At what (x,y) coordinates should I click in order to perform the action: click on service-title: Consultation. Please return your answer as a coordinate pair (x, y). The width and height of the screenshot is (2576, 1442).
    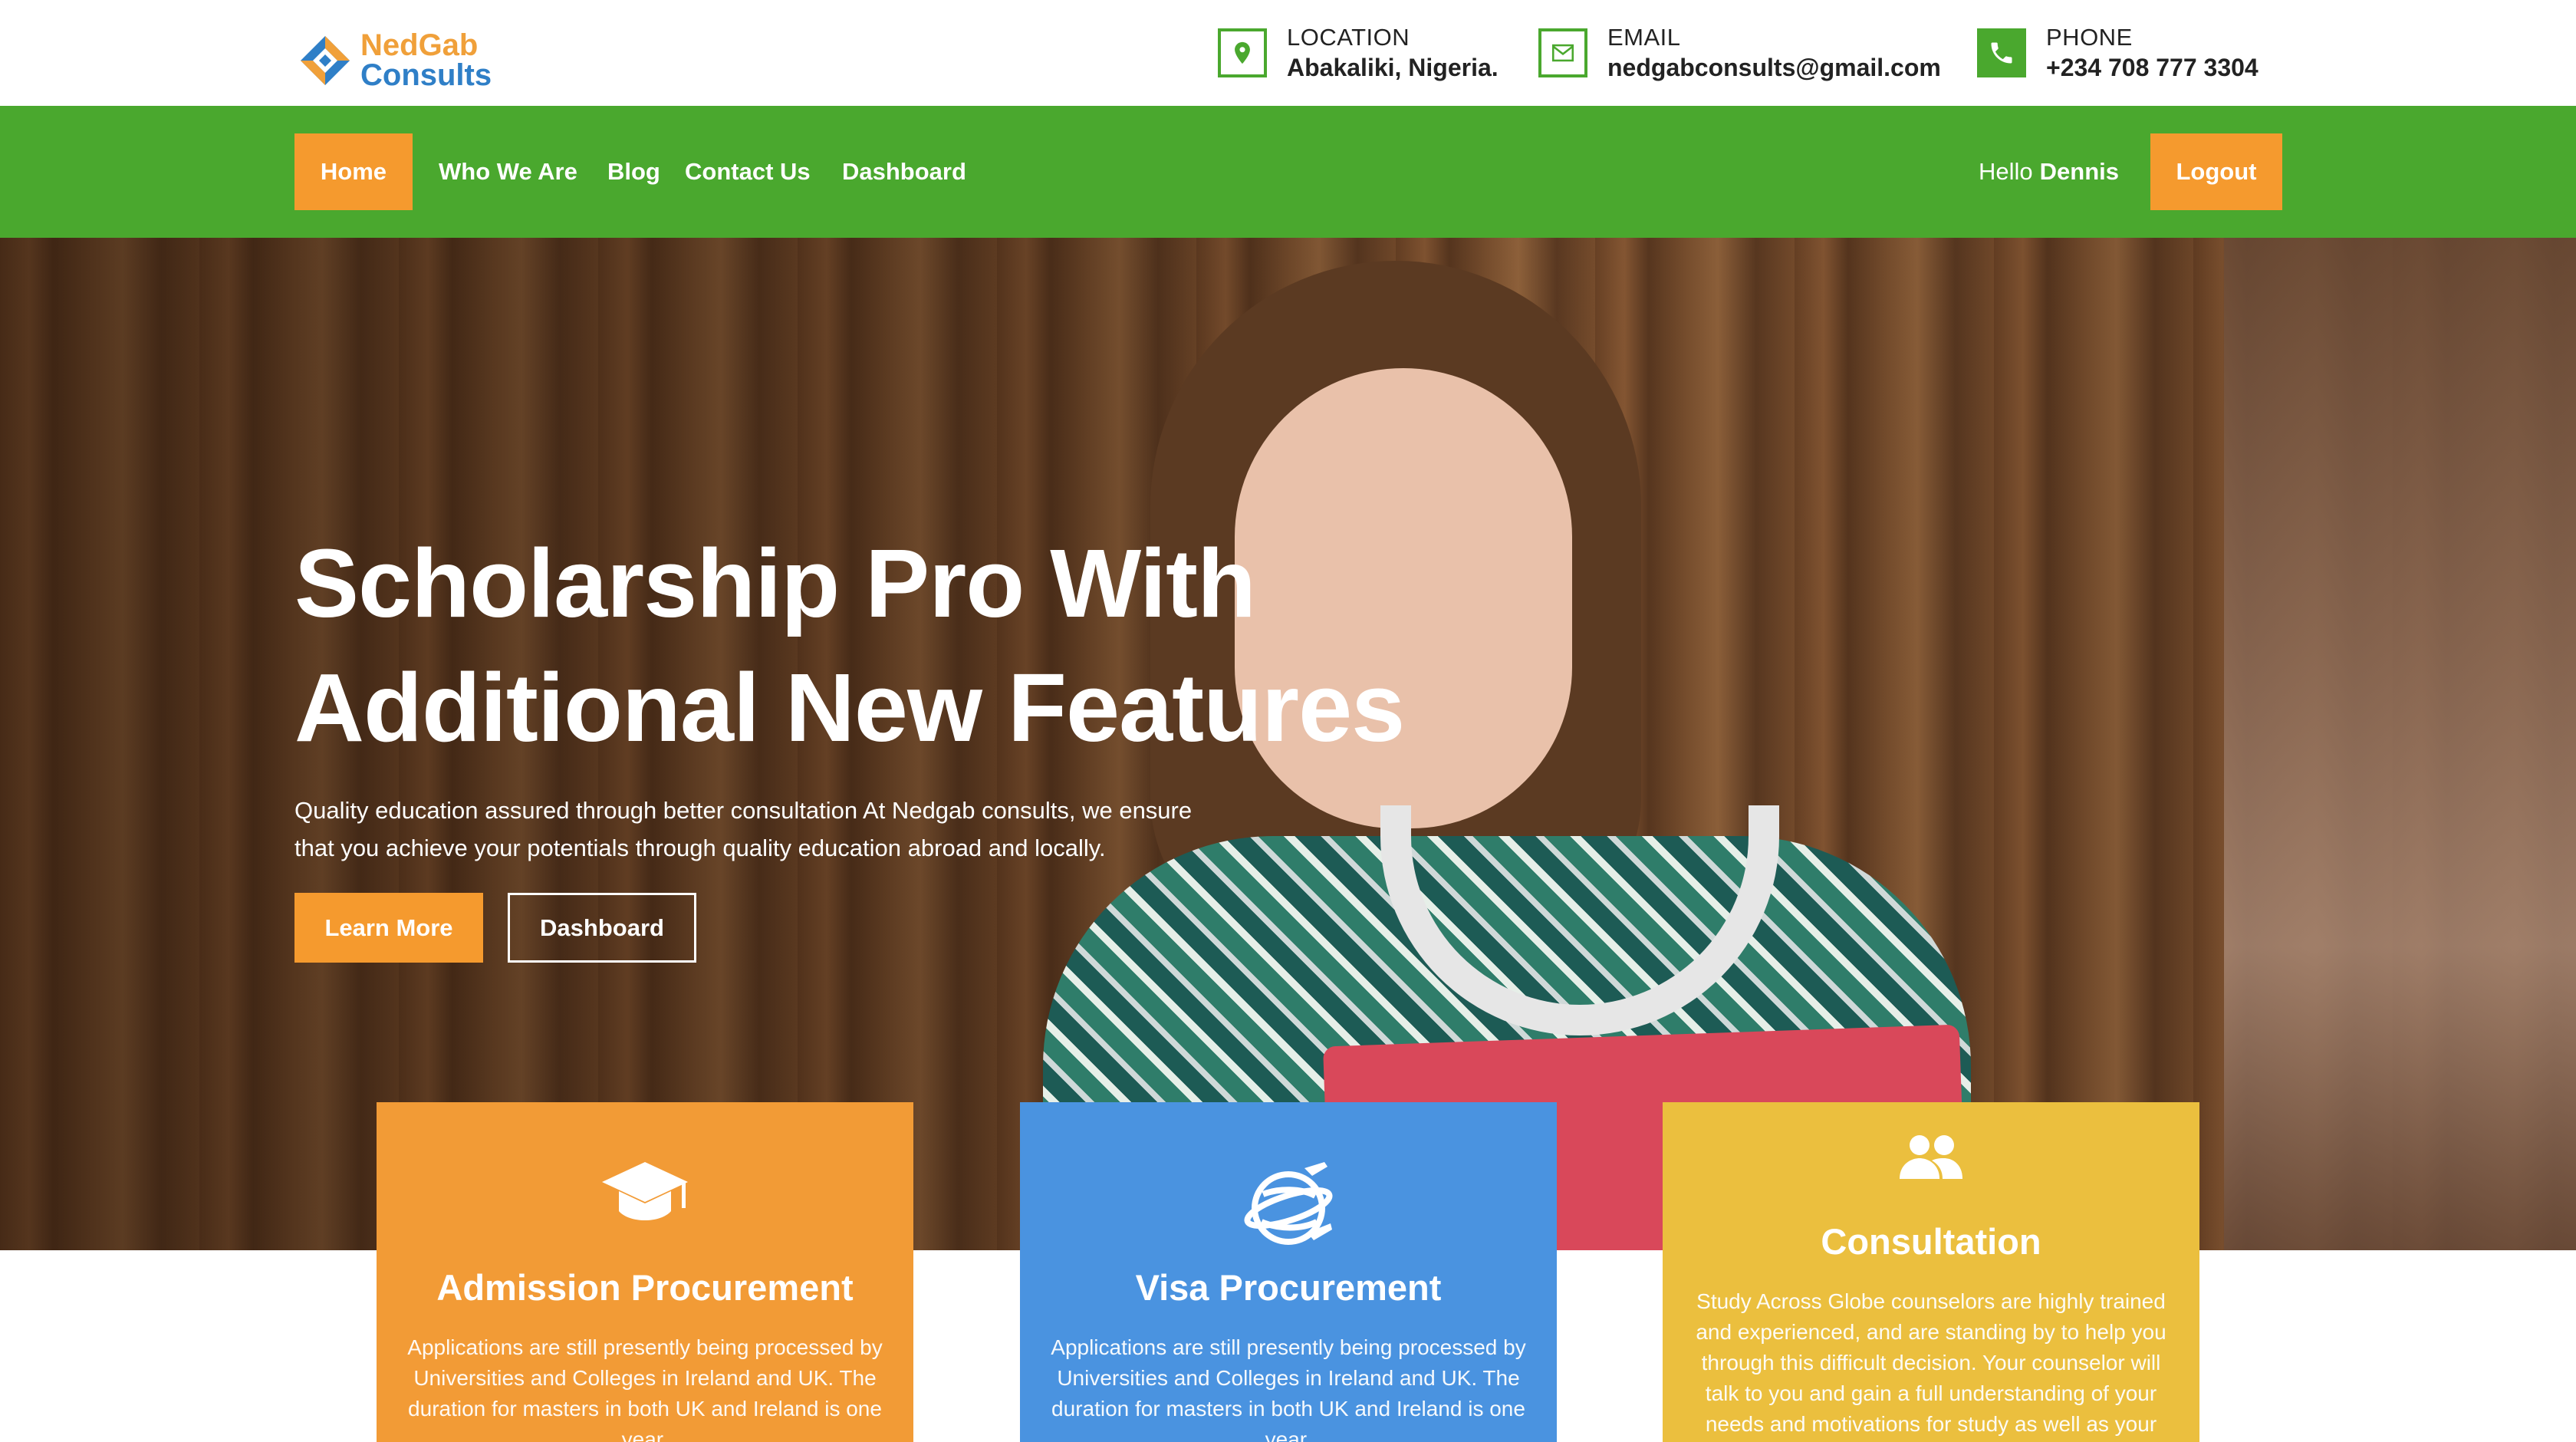
    Looking at the image, I should click on (1931, 1241).